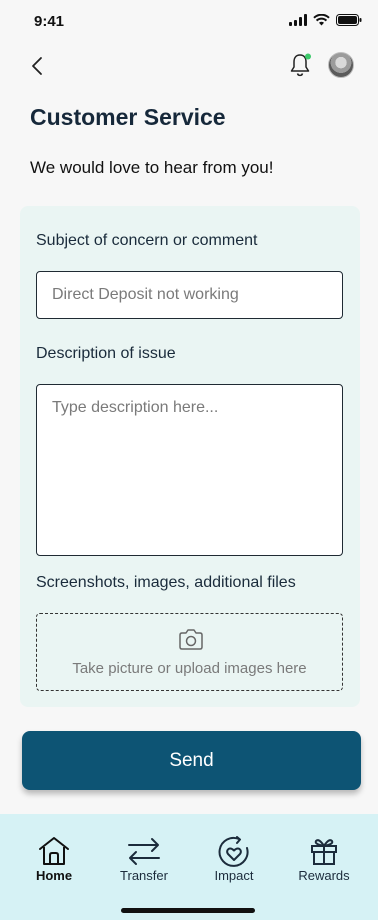  I want to click on home-icon, so click(54, 851).